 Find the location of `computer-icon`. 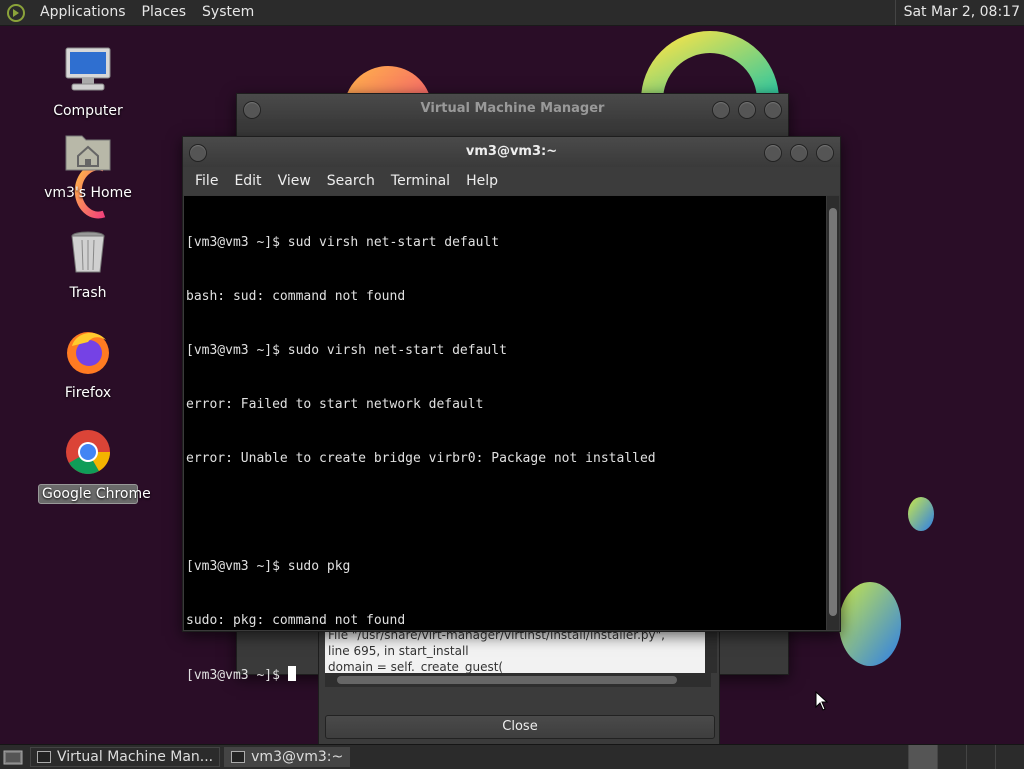

computer-icon is located at coordinates (88, 69).